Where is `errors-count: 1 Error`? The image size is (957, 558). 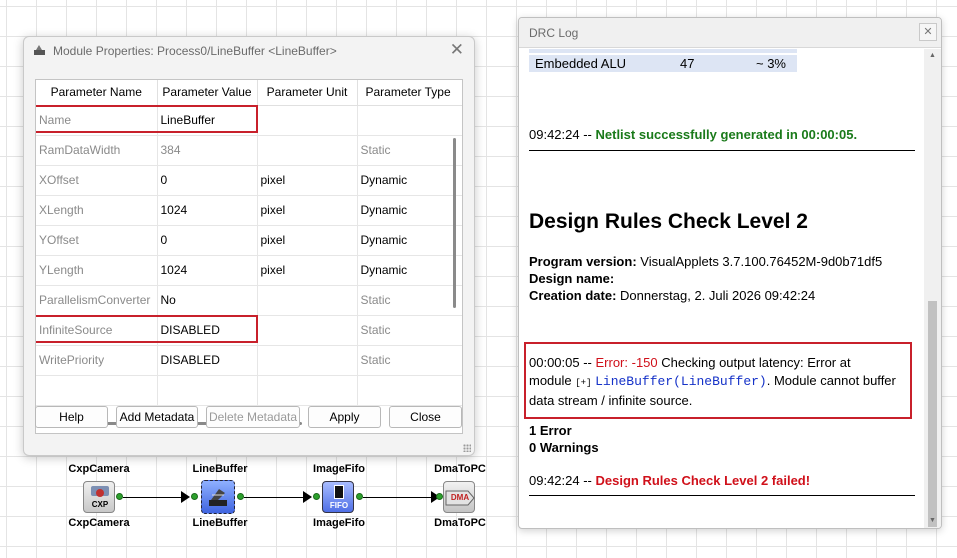 errors-count: 1 Error is located at coordinates (550, 430).